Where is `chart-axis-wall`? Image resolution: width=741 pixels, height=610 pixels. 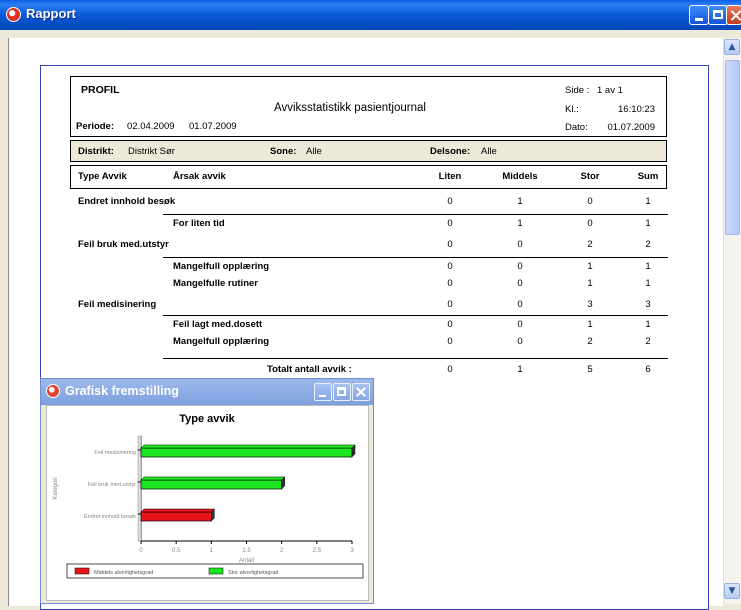 chart-axis-wall is located at coordinates (139, 488).